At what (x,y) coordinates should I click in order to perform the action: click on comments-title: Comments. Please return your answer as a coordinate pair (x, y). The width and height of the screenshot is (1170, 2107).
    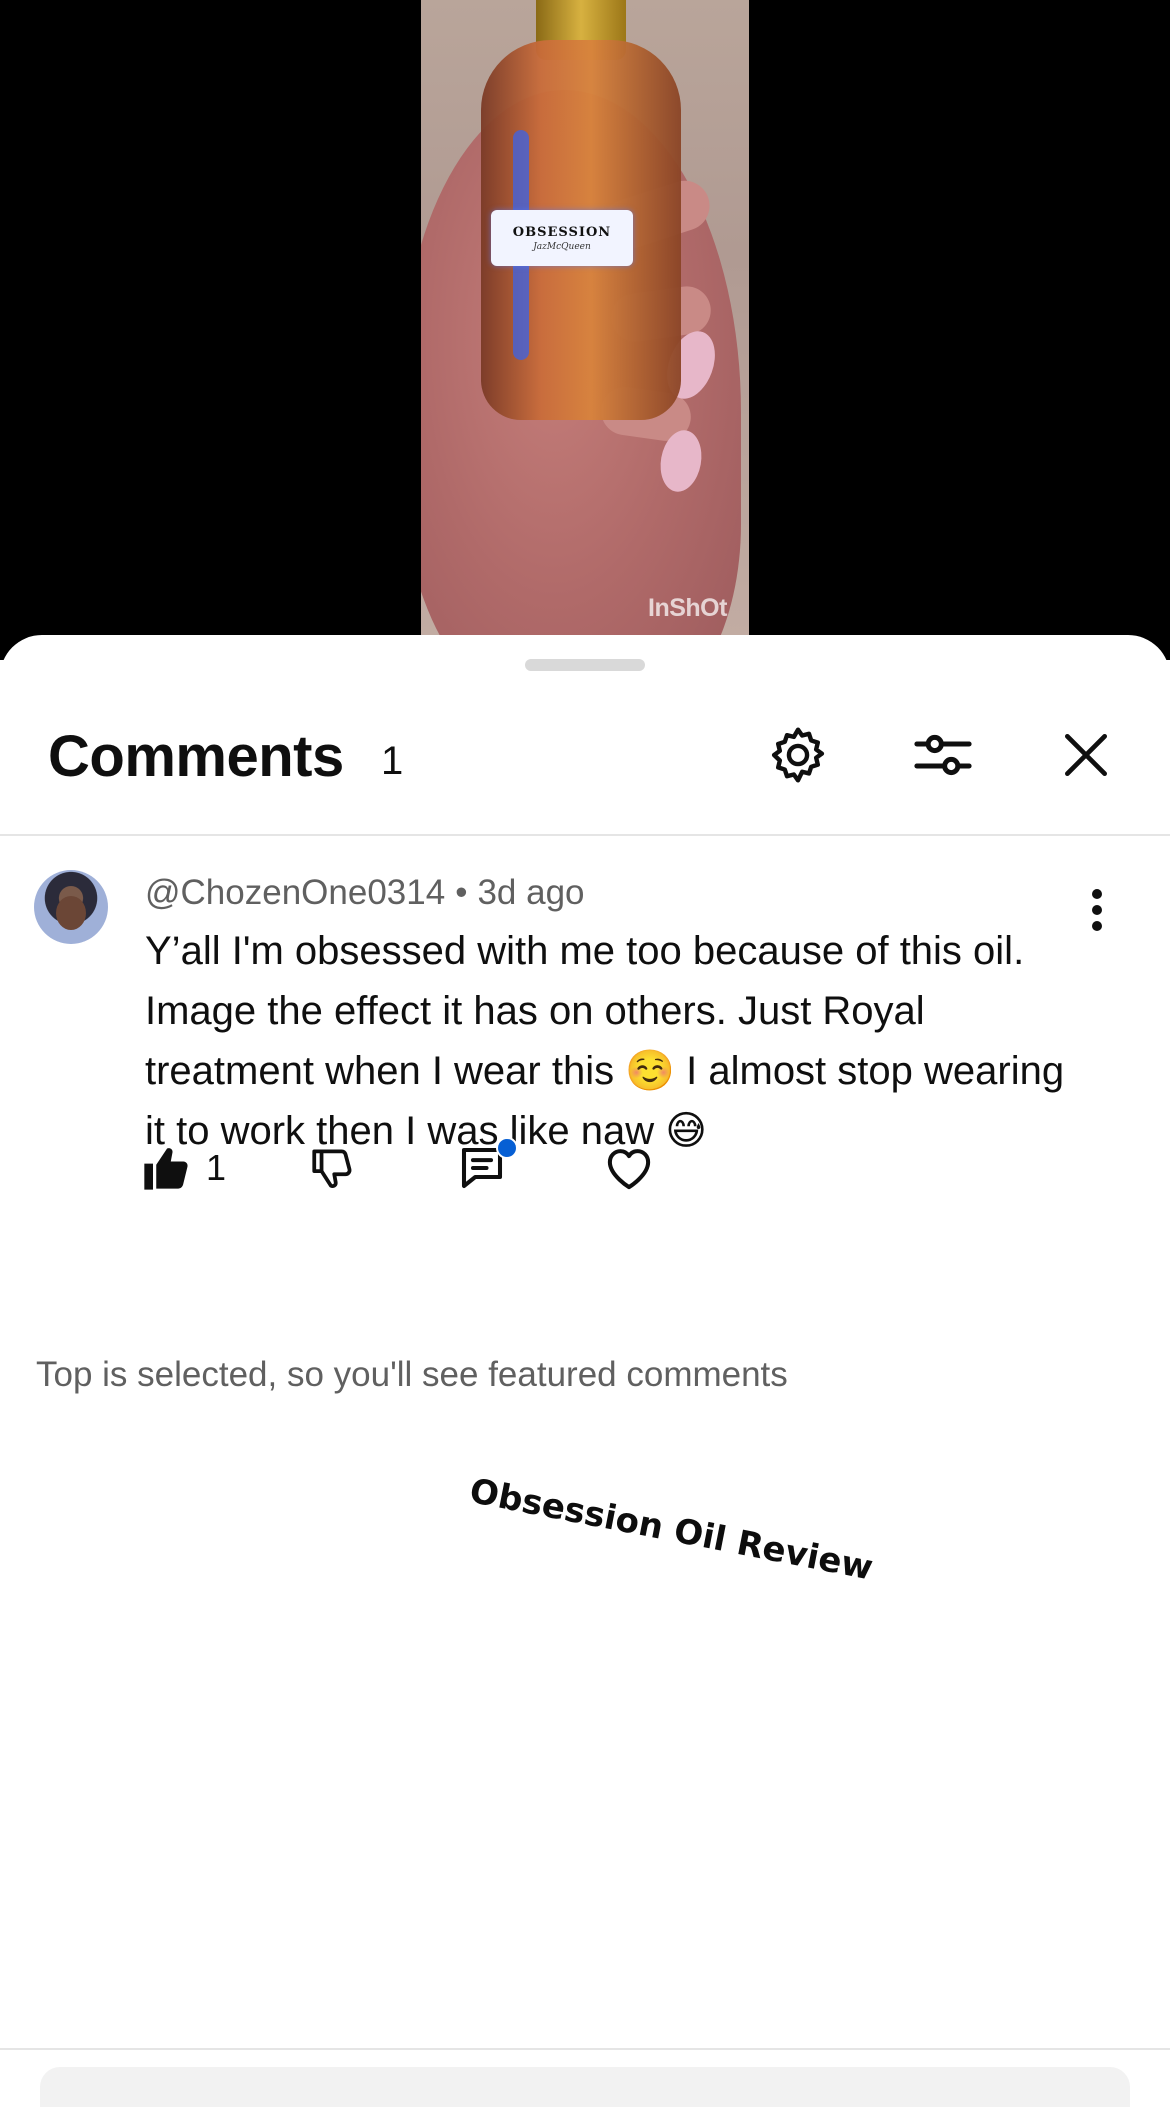
    Looking at the image, I should click on (196, 756).